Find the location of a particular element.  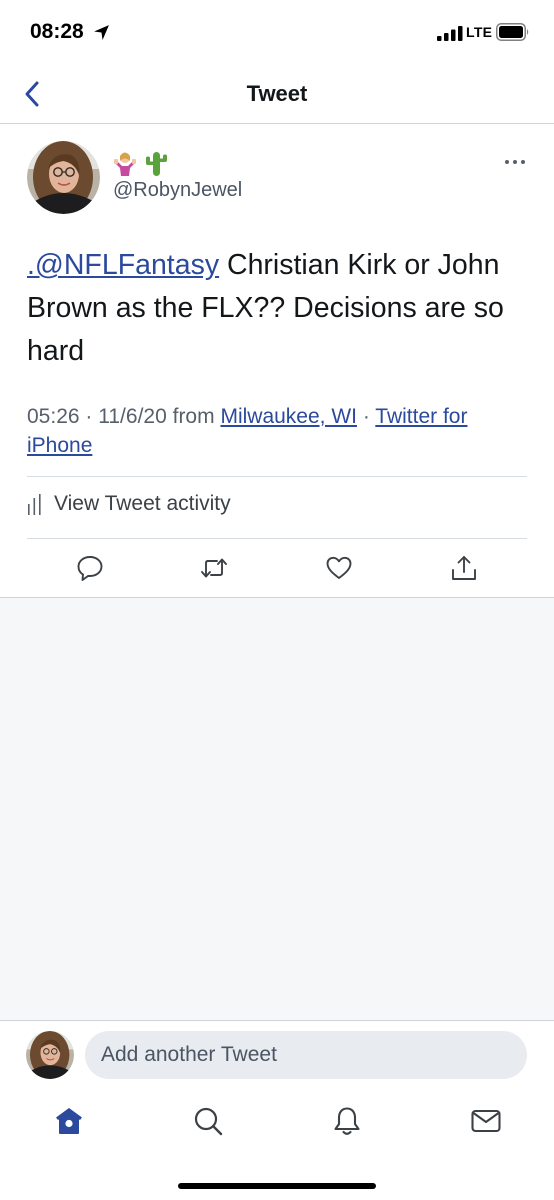

cactus-emoji is located at coordinates (156, 164).